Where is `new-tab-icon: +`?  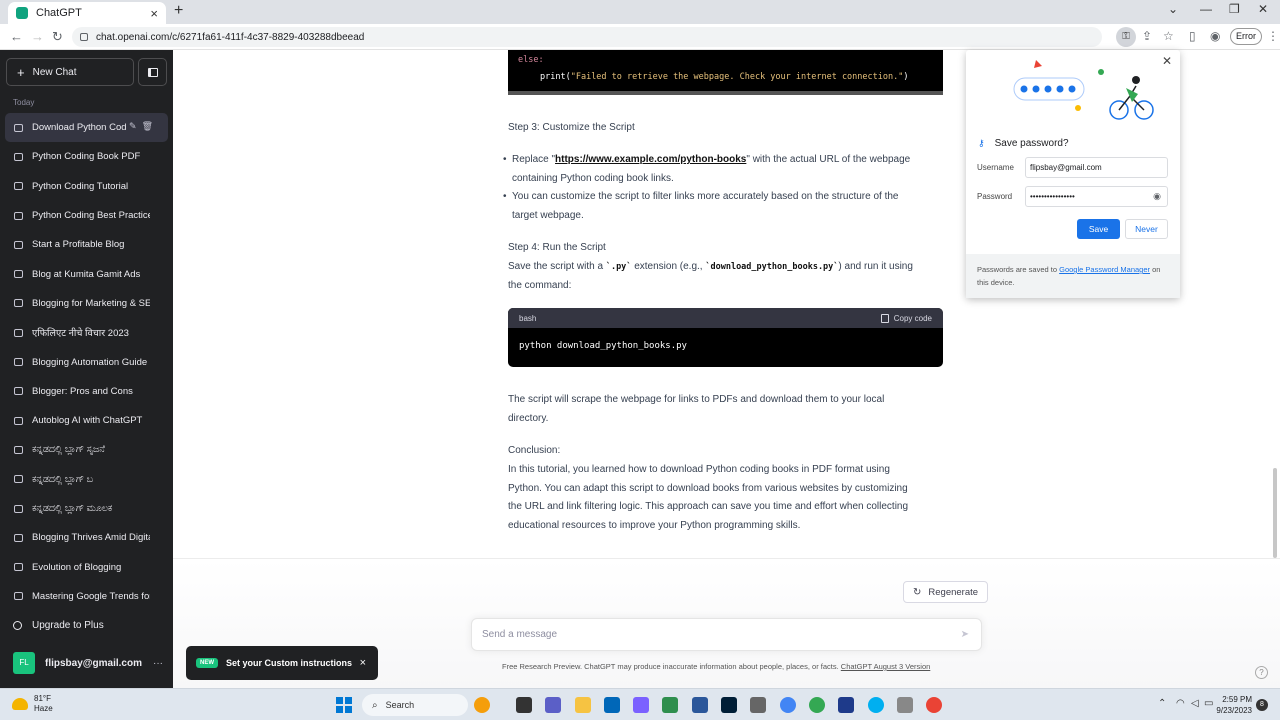
new-tab-icon: + is located at coordinates (178, 11).